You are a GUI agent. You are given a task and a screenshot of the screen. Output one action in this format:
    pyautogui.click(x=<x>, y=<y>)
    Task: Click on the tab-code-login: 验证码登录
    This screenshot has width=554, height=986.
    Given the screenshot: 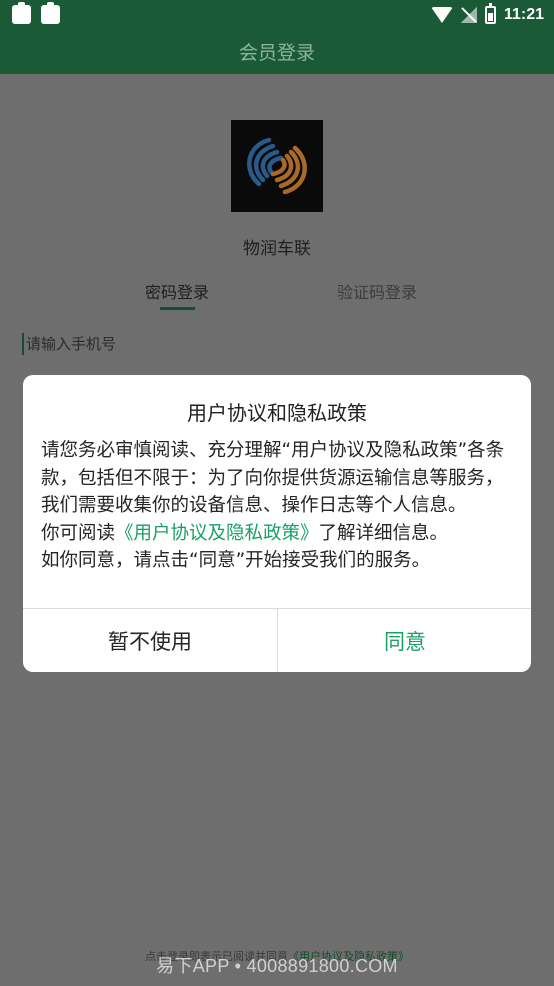 What is the action you would take?
    pyautogui.click(x=377, y=291)
    